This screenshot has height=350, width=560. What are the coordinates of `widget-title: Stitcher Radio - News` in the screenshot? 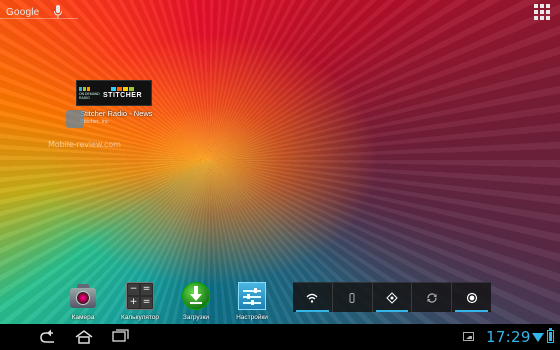 It's located at (116, 113).